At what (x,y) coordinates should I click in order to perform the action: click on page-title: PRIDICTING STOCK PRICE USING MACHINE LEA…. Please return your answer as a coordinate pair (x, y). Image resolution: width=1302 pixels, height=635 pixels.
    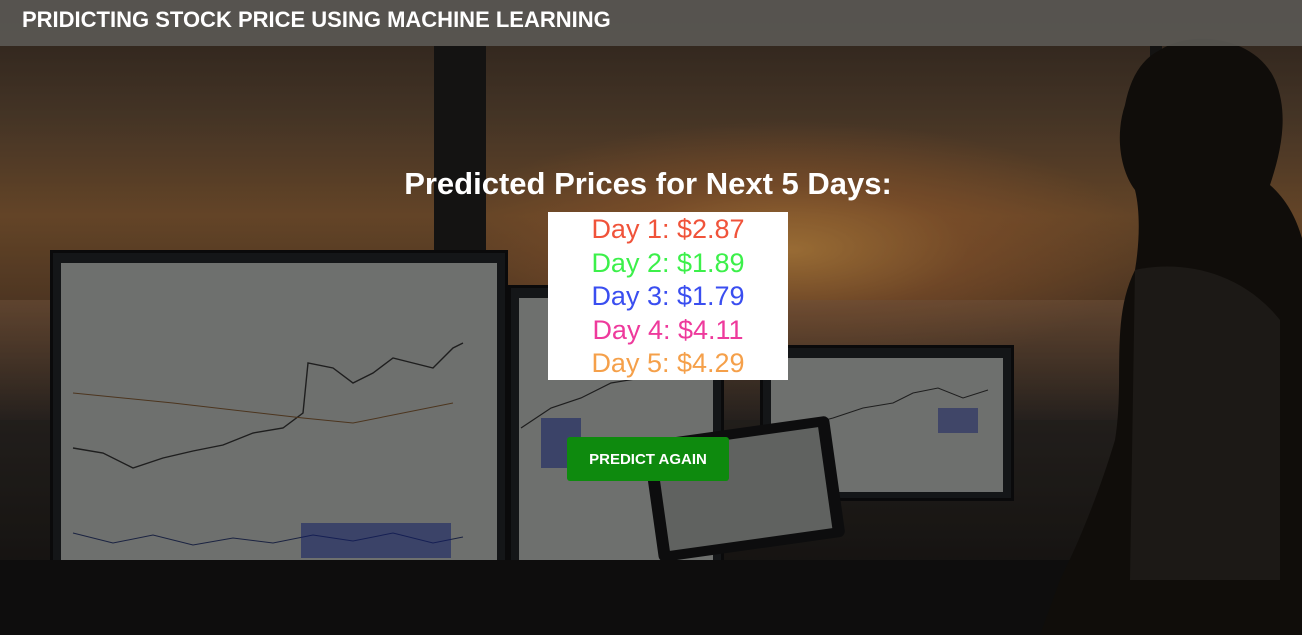
    Looking at the image, I should click on (316, 19).